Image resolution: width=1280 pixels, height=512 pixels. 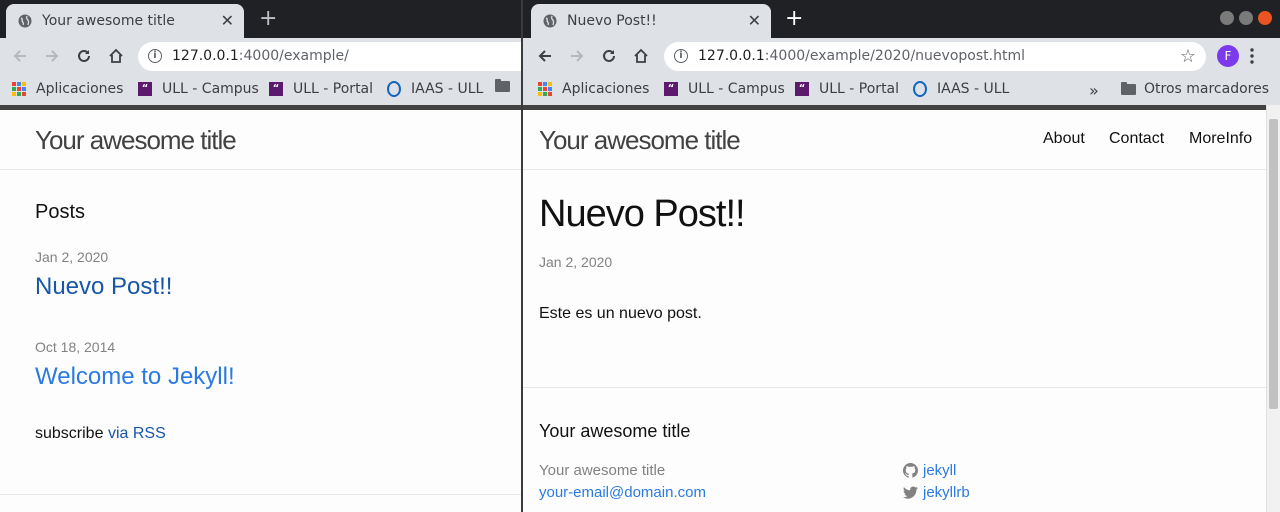 I want to click on scrollbar, so click(x=1273, y=308).